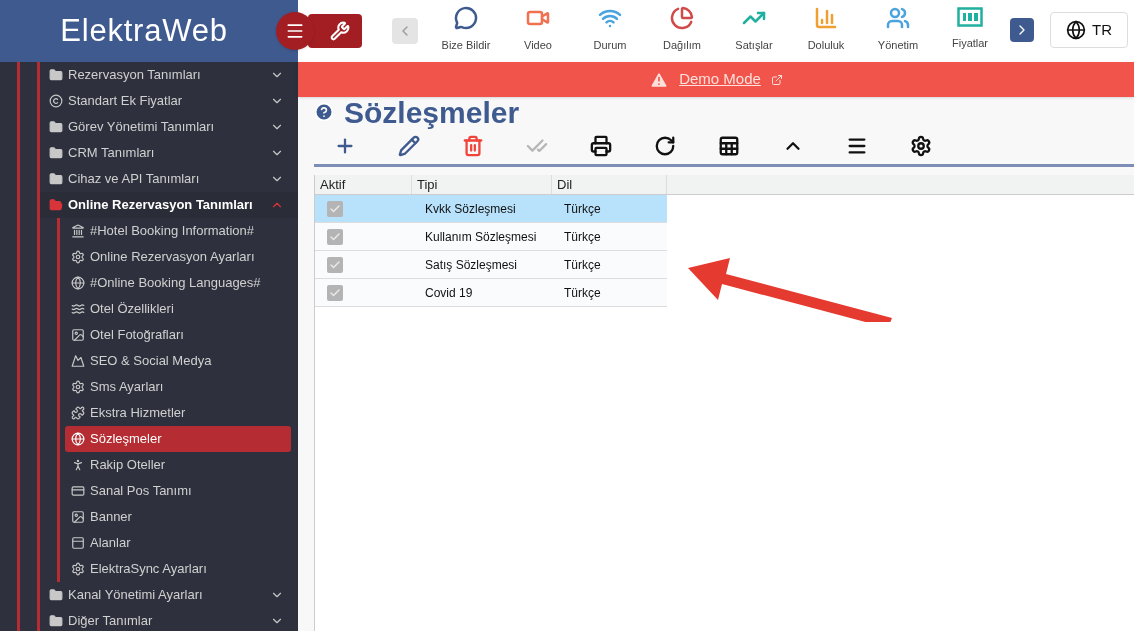  I want to click on nav-item: Yönetim, so click(898, 31).